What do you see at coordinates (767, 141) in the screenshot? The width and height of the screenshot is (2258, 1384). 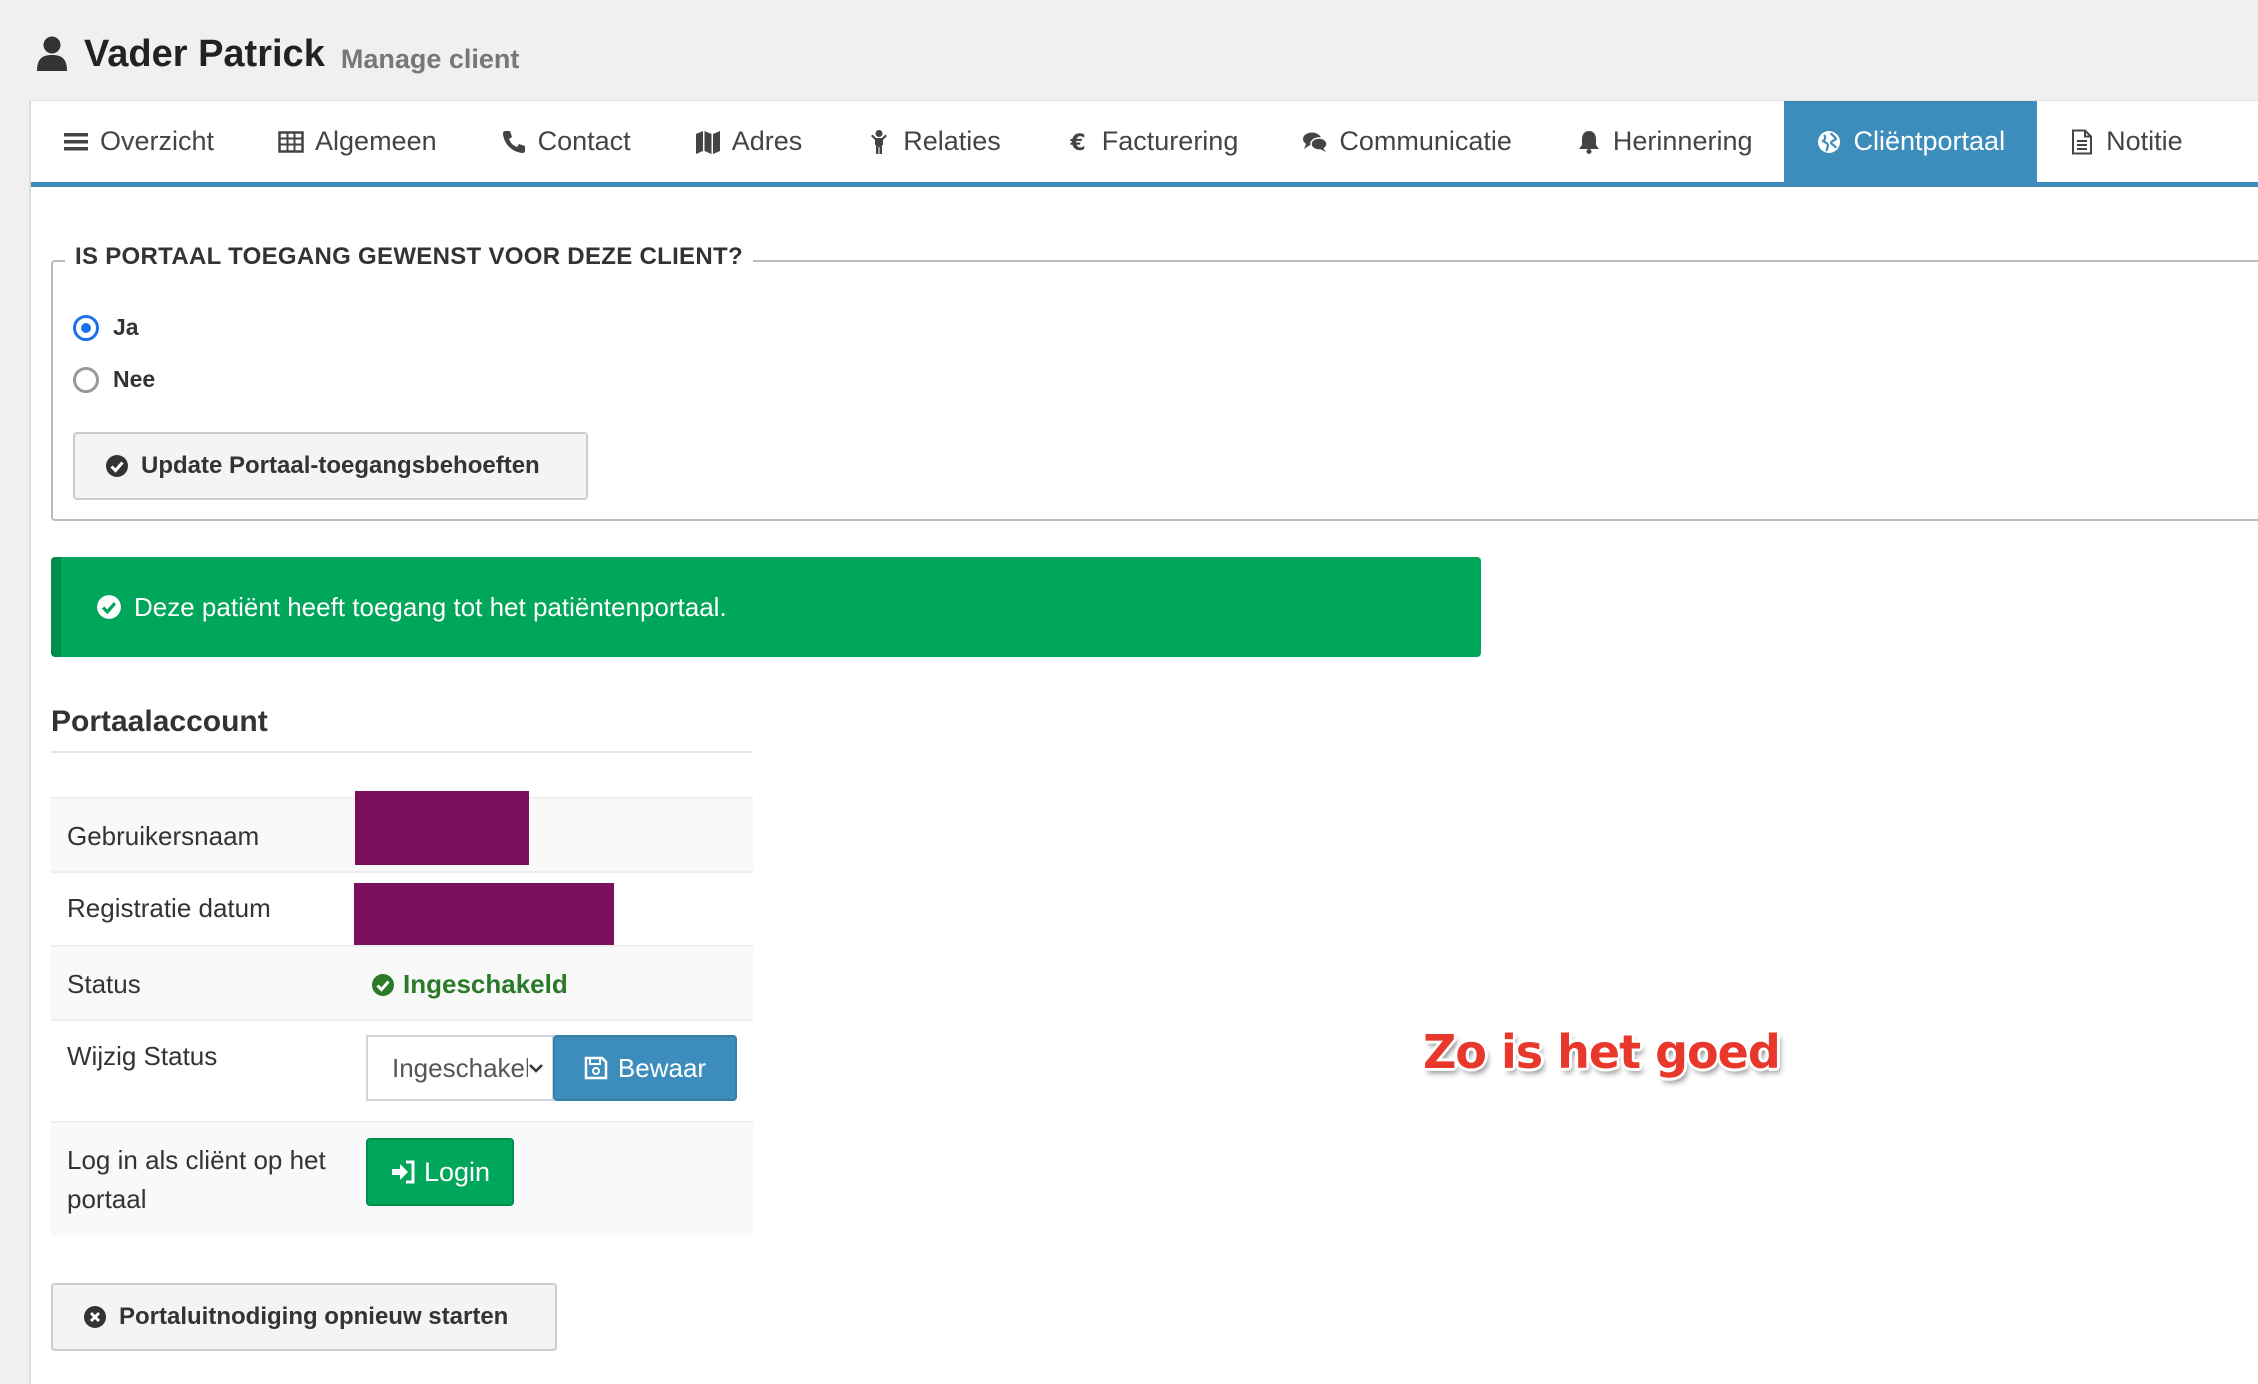 I see `tab-label: Adres` at bounding box center [767, 141].